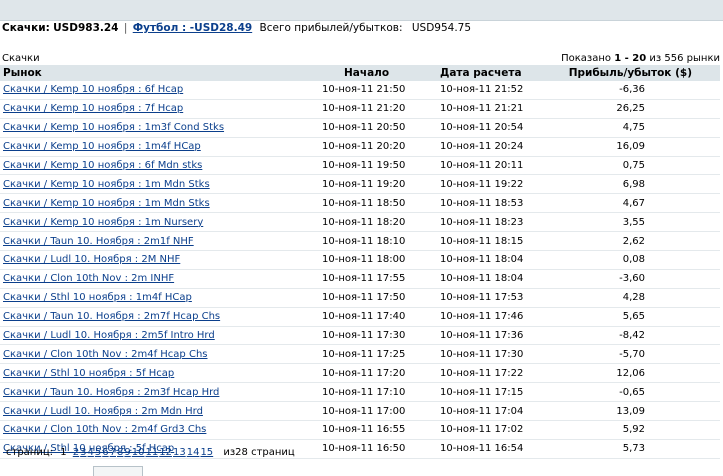 The height and width of the screenshot is (476, 723). Describe the element at coordinates (259, 452) in the screenshot. I see `pager-total: из28 страниц` at that location.